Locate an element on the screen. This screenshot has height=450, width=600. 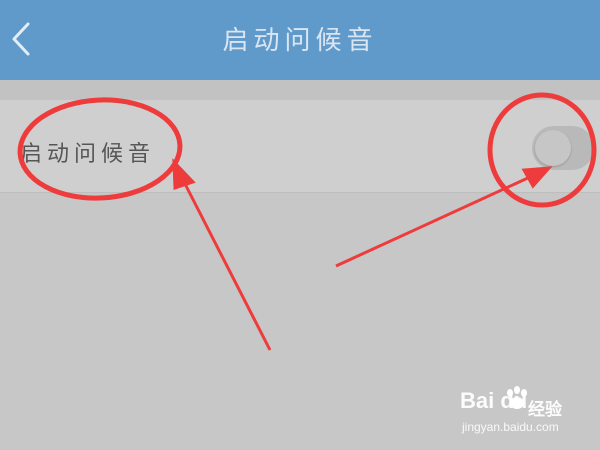
annotation-arrow-label-shaft is located at coordinates (226, 264).